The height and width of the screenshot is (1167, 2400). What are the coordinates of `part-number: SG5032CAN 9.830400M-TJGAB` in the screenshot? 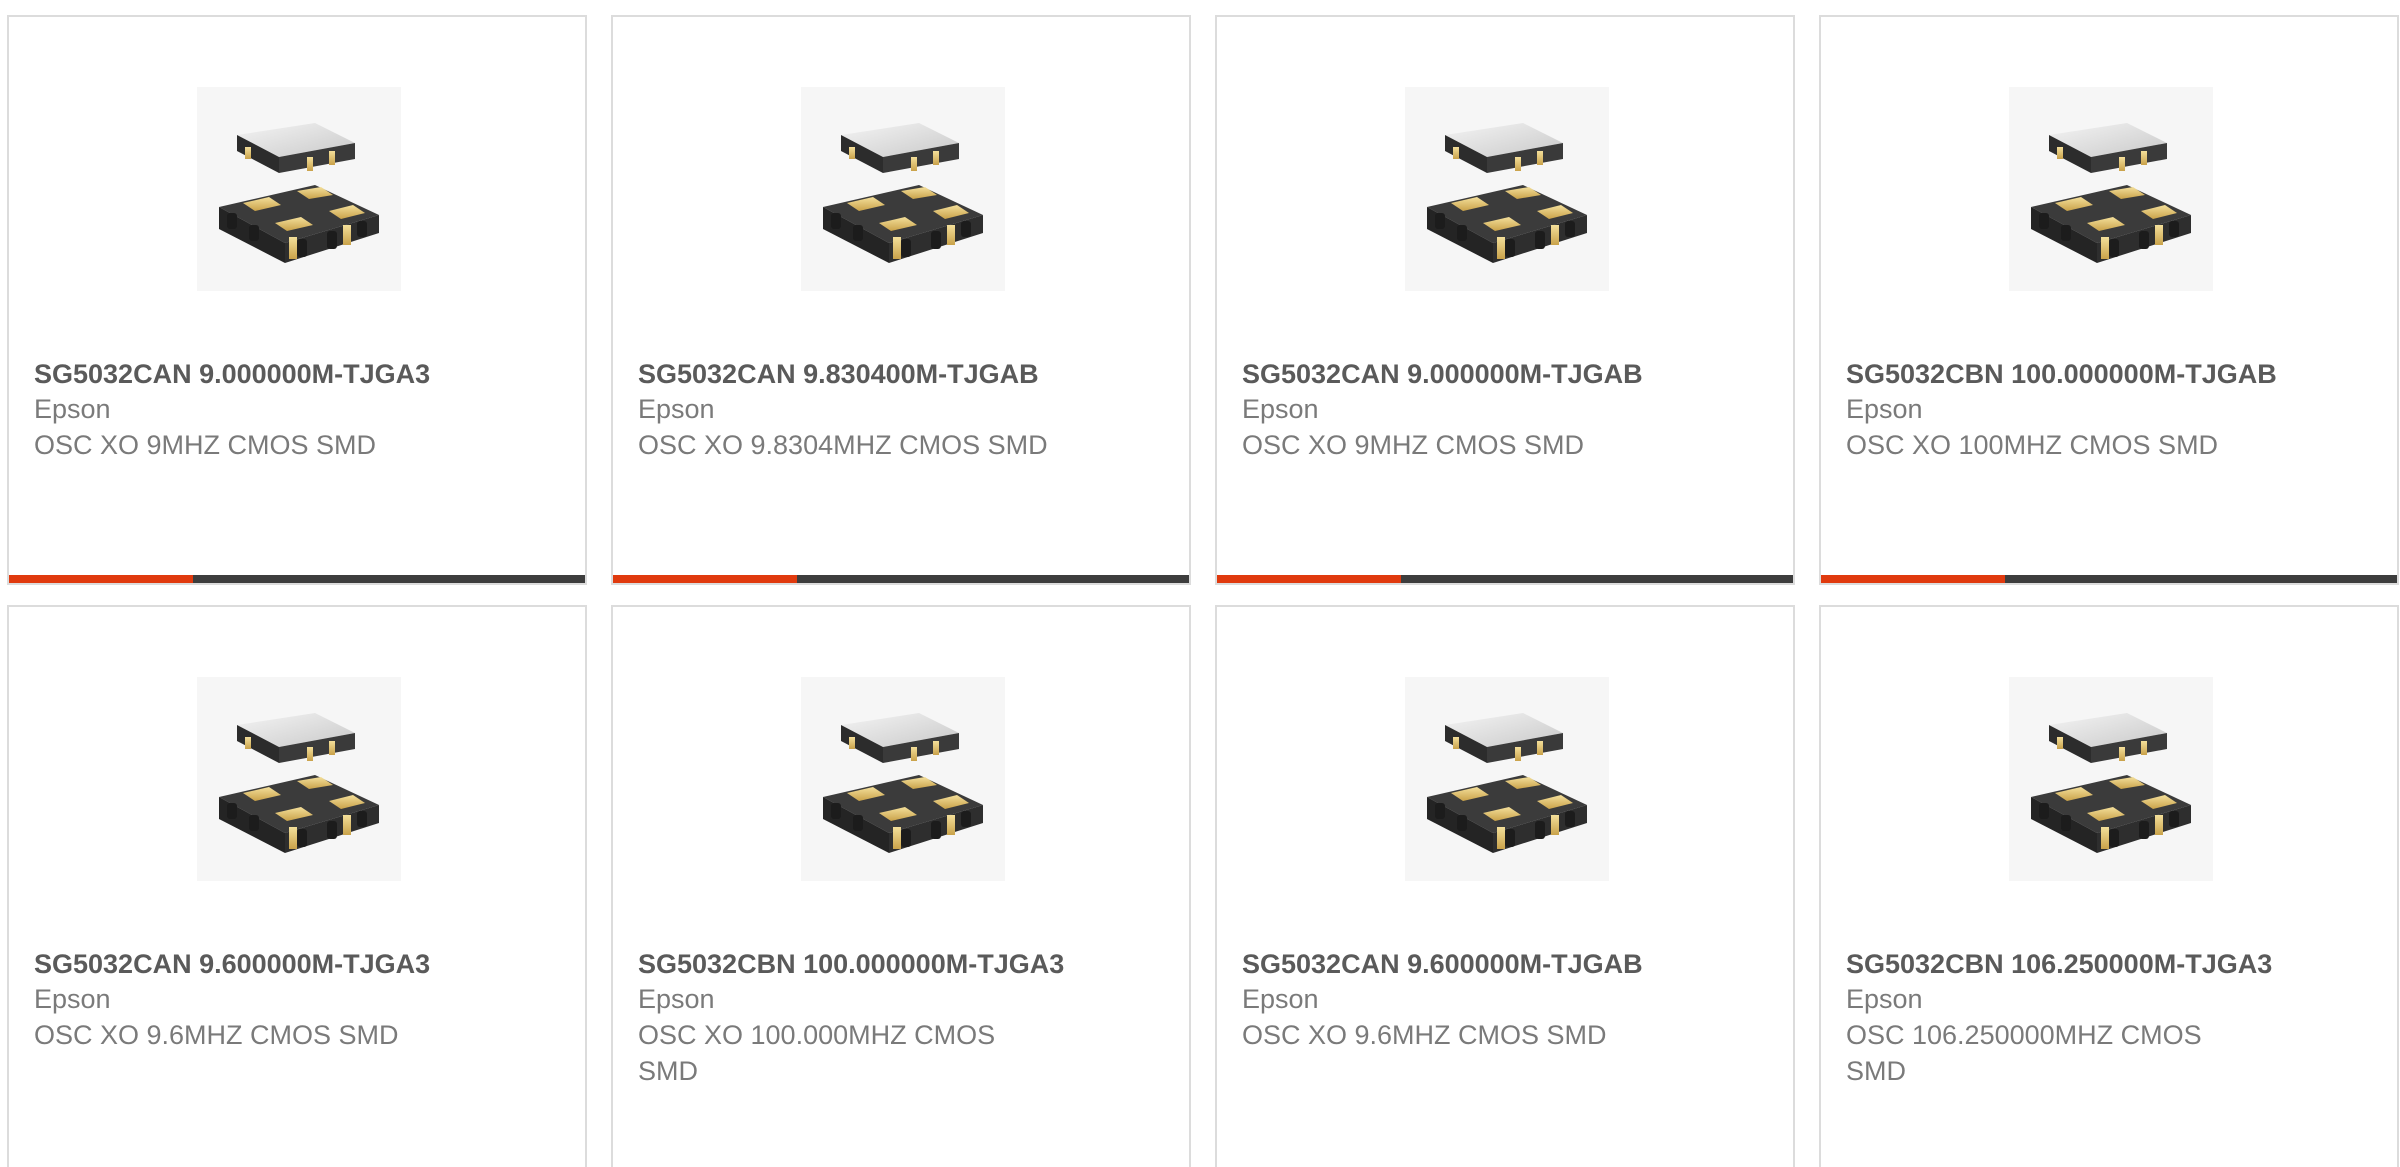 It's located at (858, 374).